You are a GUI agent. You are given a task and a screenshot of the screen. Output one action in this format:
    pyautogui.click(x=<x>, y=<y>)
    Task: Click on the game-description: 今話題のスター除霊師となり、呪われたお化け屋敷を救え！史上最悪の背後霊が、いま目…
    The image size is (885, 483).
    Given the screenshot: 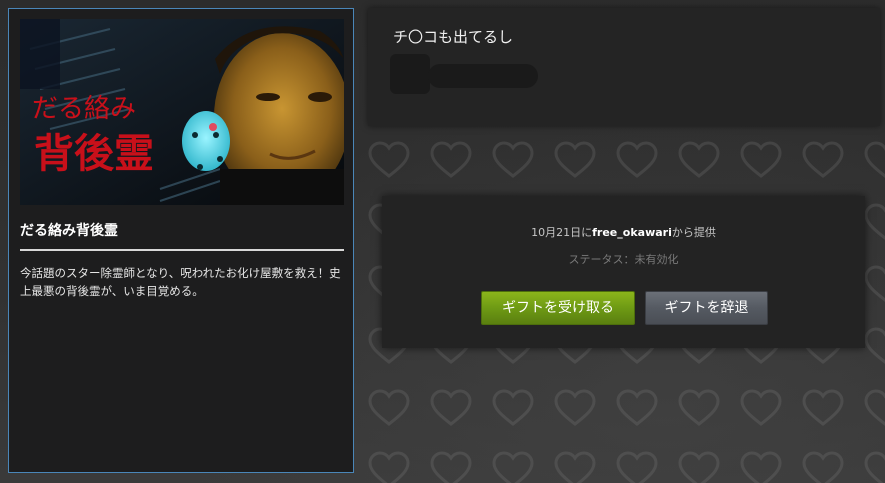 What is the action you would take?
    pyautogui.click(x=180, y=282)
    